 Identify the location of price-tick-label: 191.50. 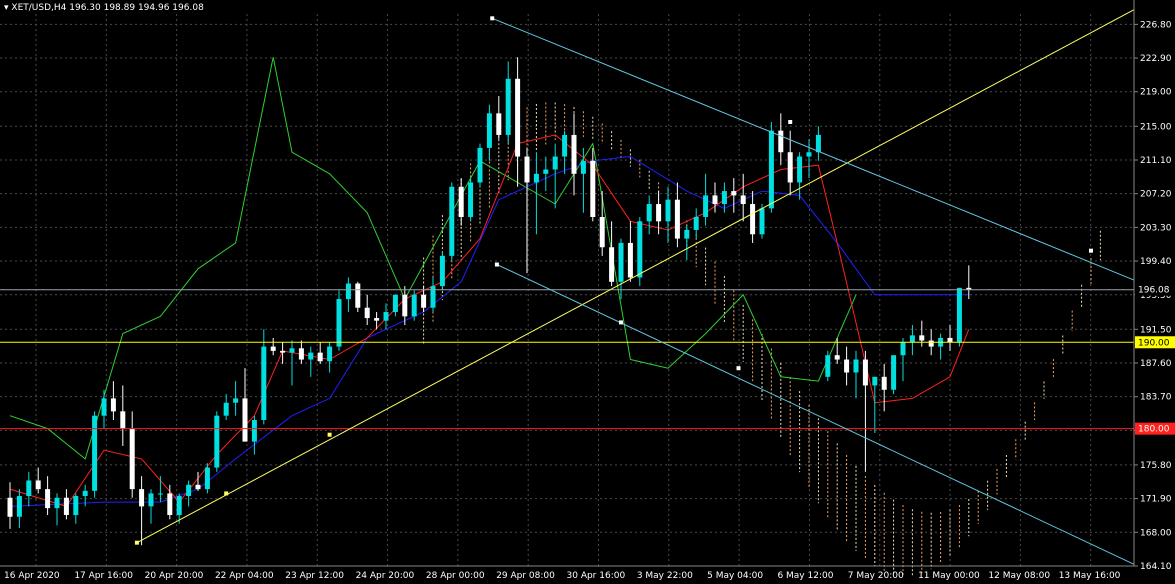
(1156, 330).